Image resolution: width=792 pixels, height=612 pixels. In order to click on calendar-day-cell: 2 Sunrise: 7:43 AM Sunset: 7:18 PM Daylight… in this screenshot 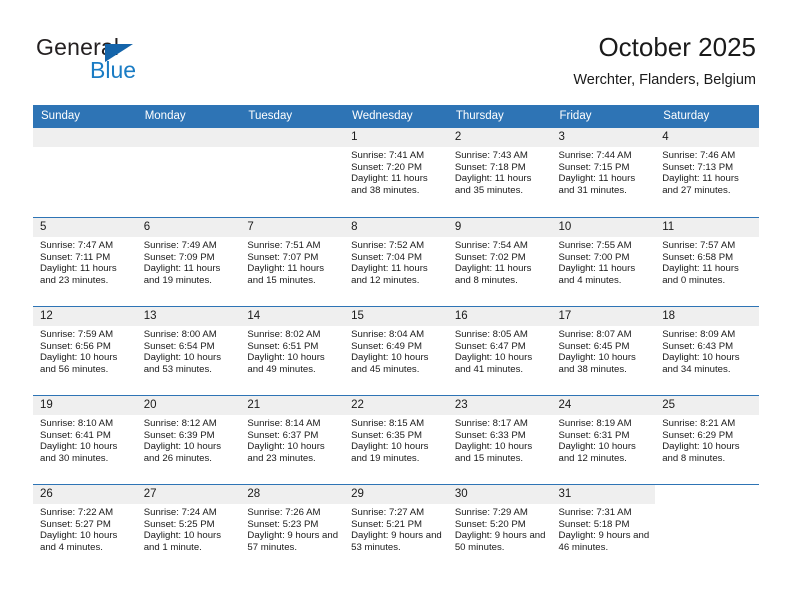, I will do `click(499, 172)`.